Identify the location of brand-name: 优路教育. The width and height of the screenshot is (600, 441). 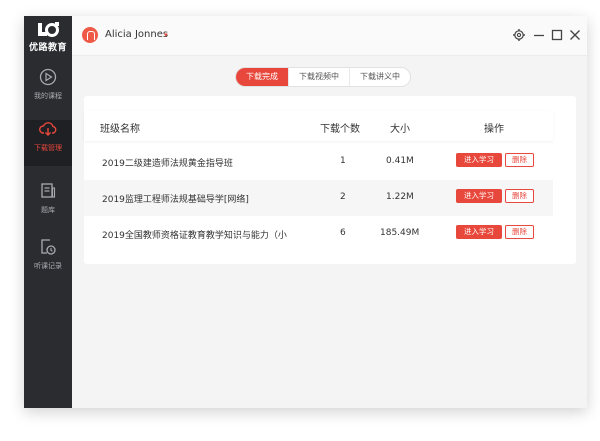
(47, 48).